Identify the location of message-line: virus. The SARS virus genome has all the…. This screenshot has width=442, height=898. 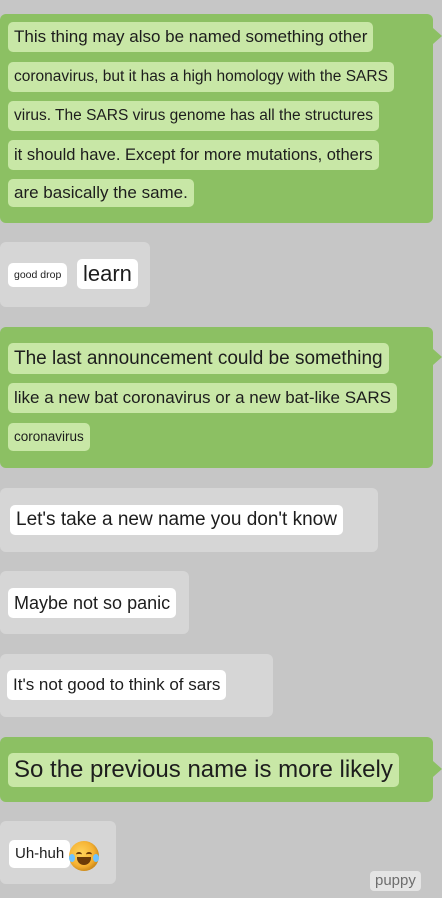
(193, 116).